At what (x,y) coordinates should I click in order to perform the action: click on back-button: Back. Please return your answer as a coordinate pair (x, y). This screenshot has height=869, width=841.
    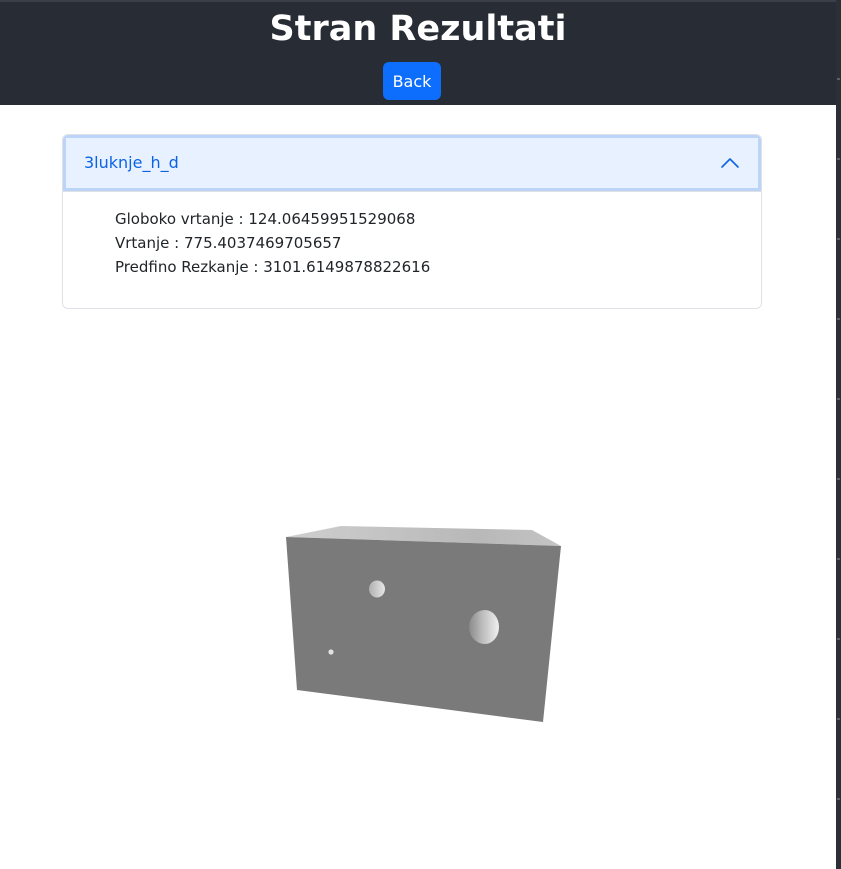
    Looking at the image, I should click on (412, 81).